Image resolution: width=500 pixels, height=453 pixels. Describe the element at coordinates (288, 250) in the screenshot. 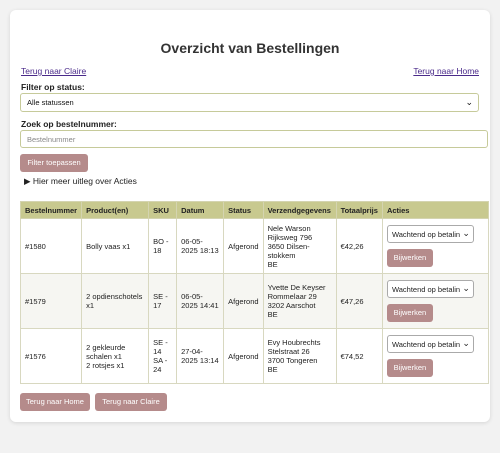

I see `shipping-city: 3650 Dilsen-stokkem` at that location.